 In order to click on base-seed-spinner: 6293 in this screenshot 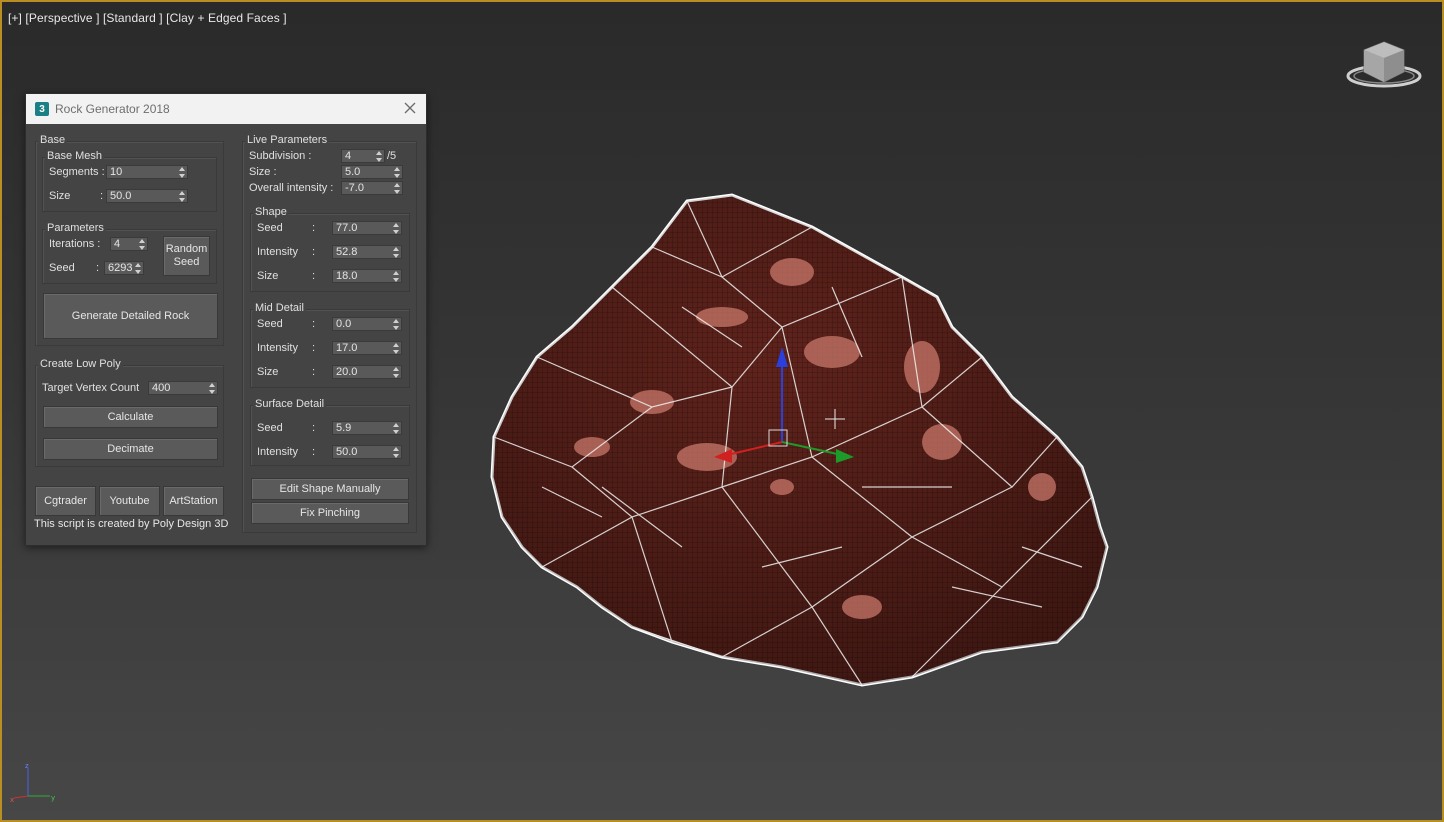, I will do `click(124, 268)`.